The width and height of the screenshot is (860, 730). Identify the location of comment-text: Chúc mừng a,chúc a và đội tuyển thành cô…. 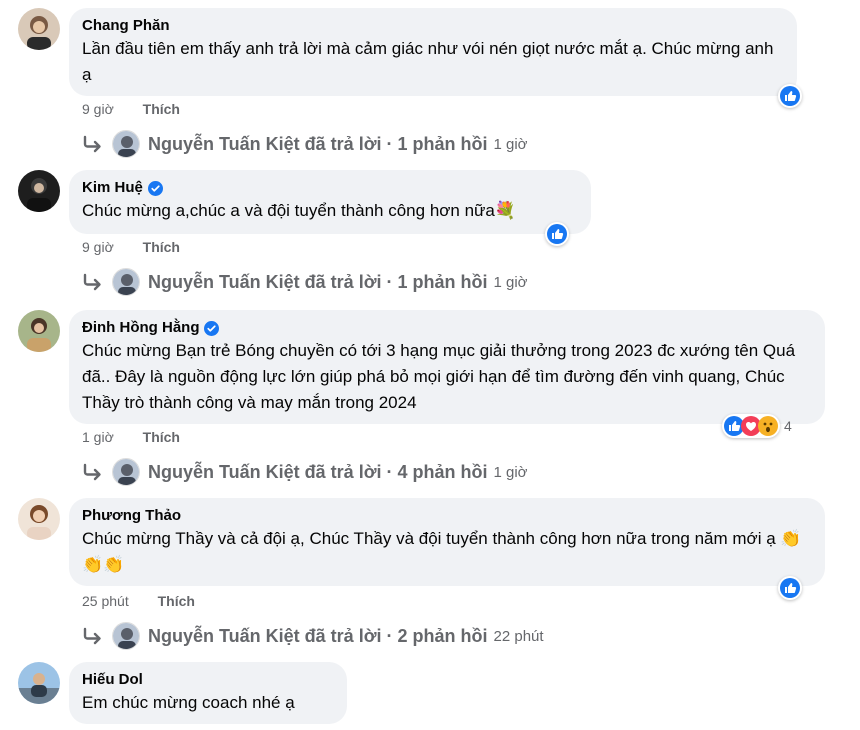
(299, 210).